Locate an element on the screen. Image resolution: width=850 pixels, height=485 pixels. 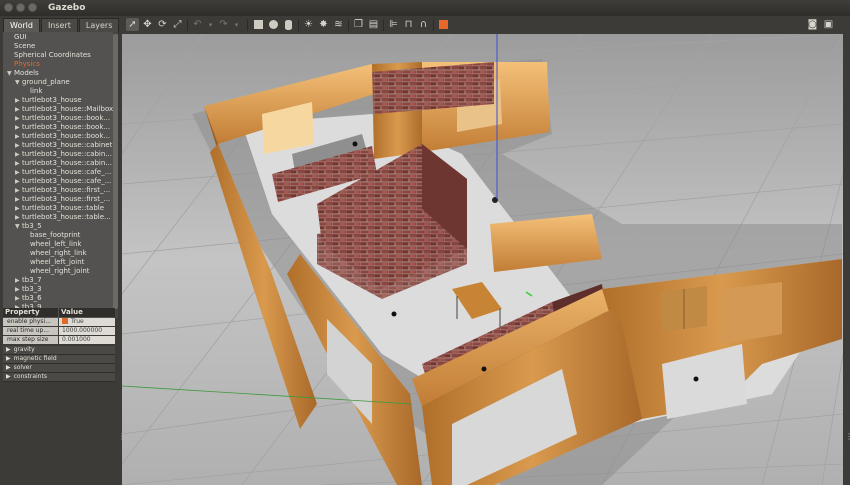
property-value-input: 1000.000000 is located at coordinates (87, 331).